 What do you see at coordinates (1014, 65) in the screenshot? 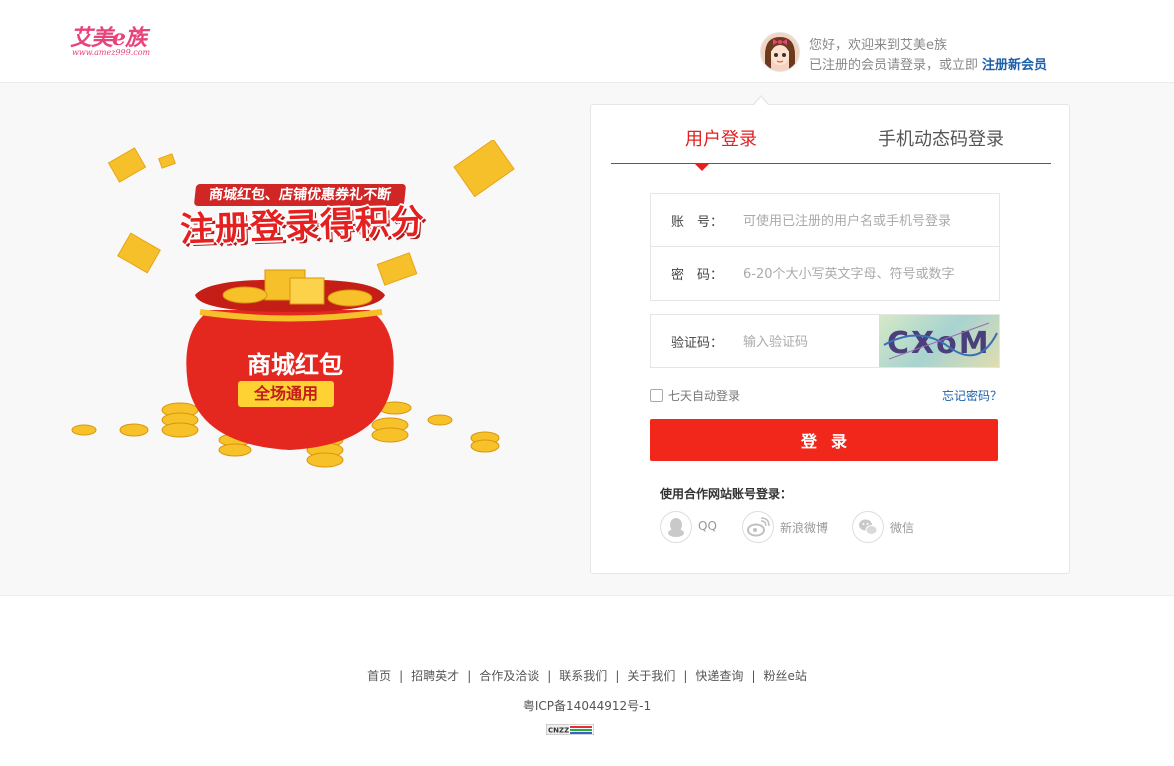
I see `register-link: 注册新会员` at bounding box center [1014, 65].